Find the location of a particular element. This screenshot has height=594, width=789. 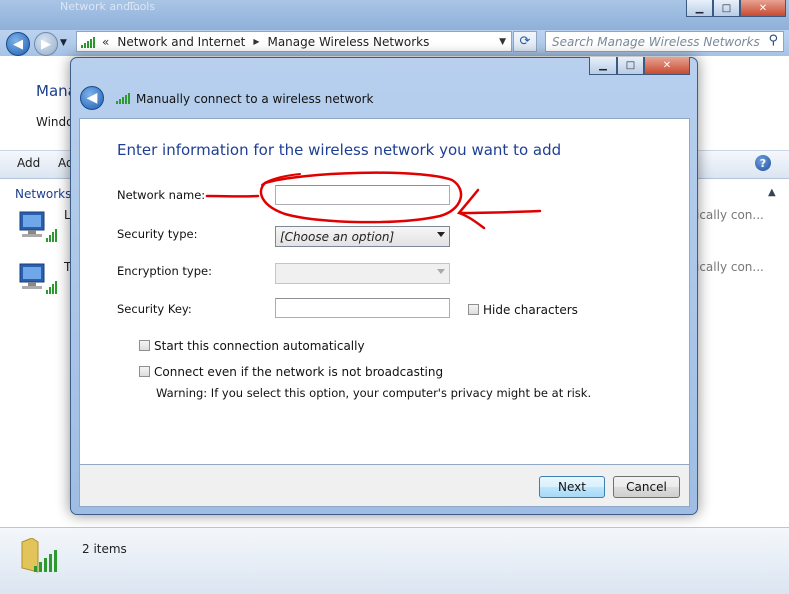

titlebar-tab: Tools is located at coordinates (142, 6).